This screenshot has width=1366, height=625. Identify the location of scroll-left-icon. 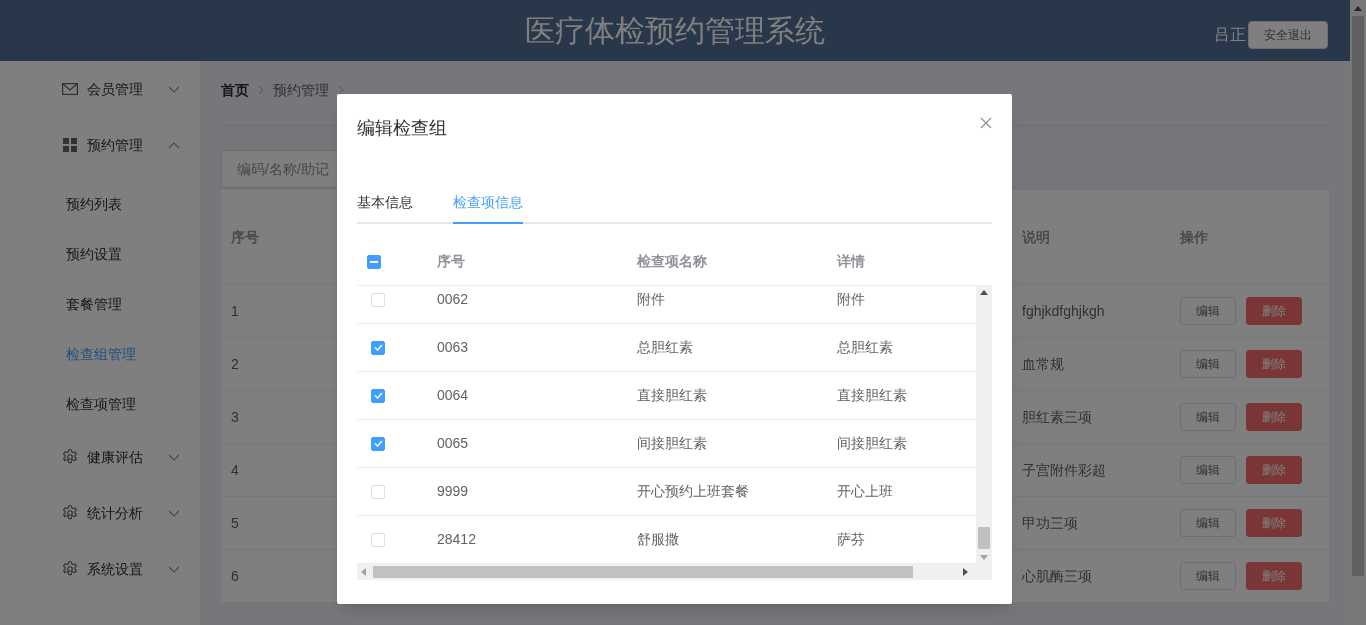
(363, 572).